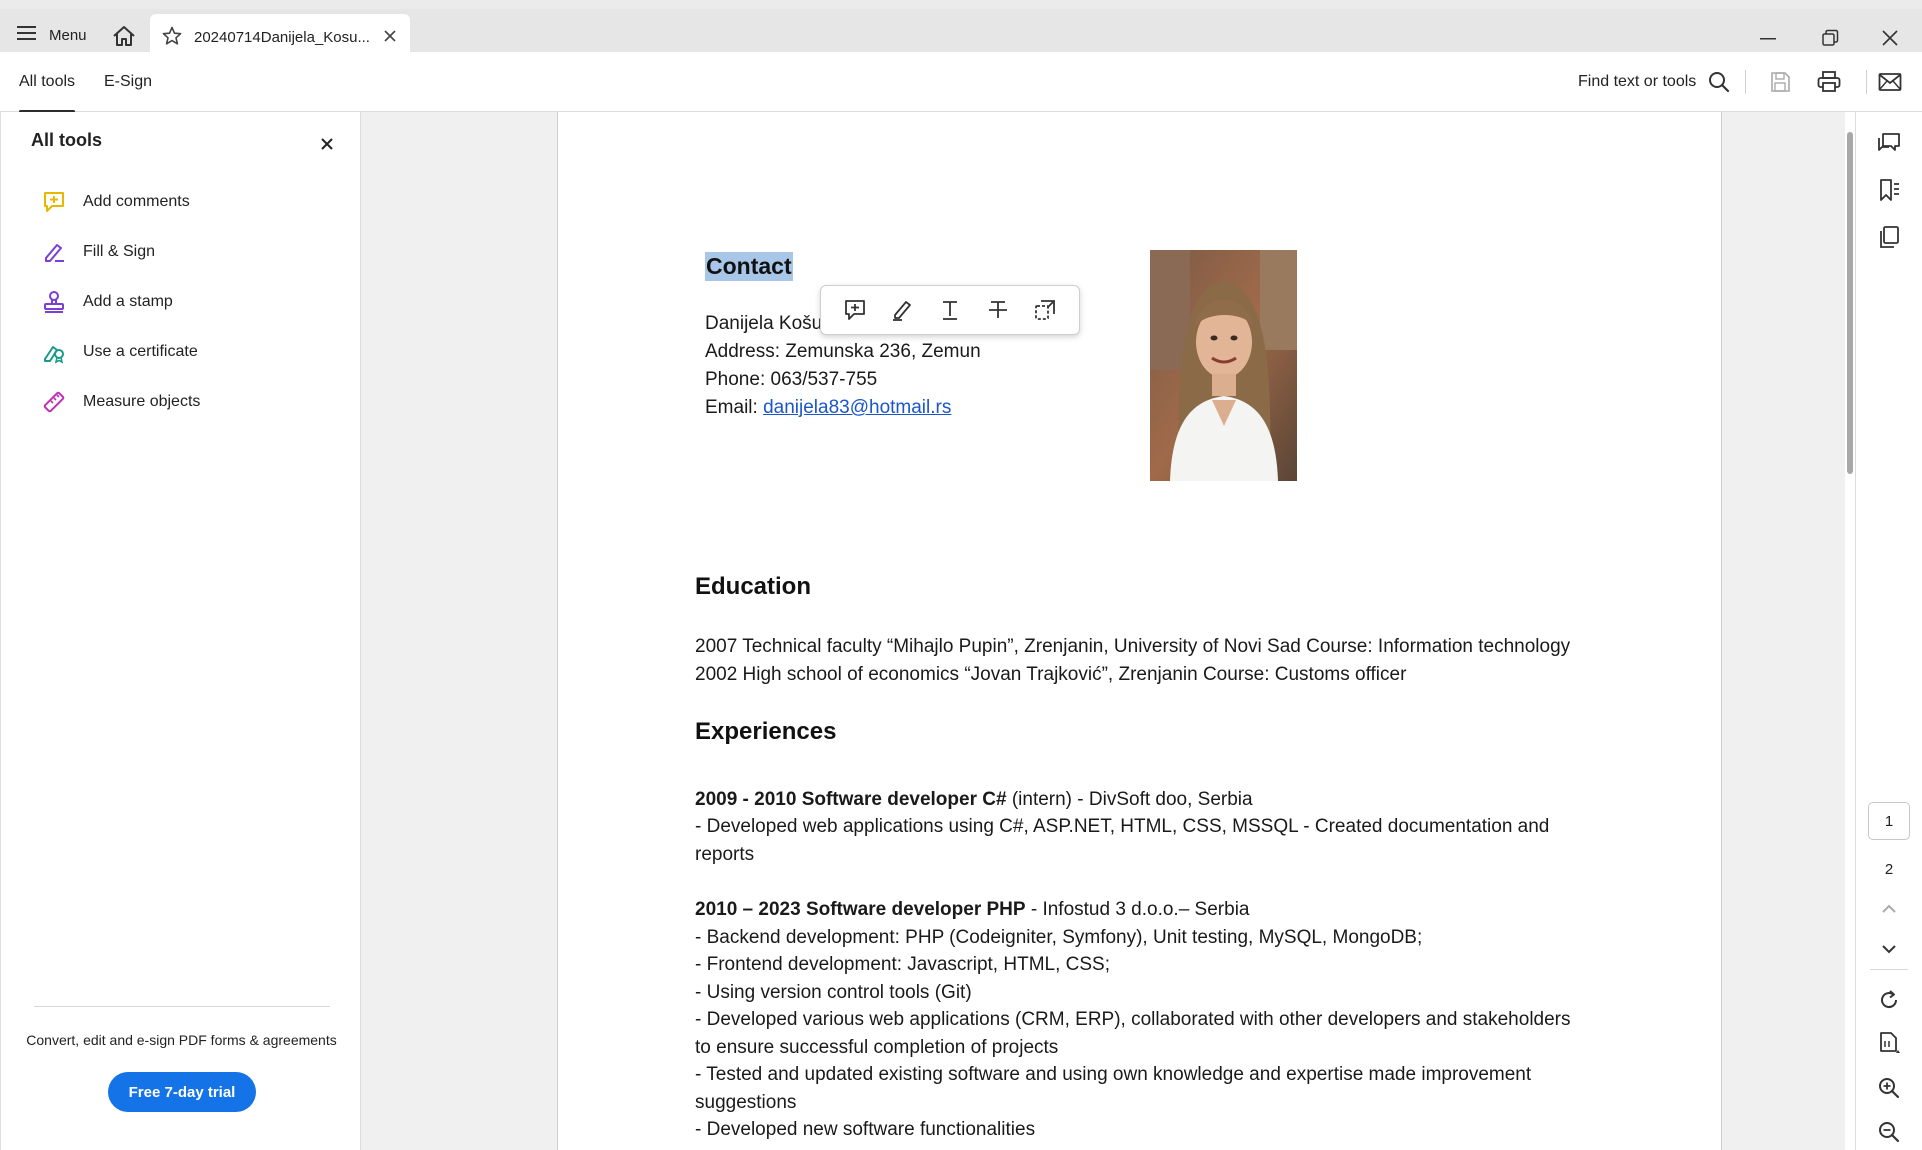 The width and height of the screenshot is (1922, 1150). I want to click on minimize-icon, so click(1768, 39).